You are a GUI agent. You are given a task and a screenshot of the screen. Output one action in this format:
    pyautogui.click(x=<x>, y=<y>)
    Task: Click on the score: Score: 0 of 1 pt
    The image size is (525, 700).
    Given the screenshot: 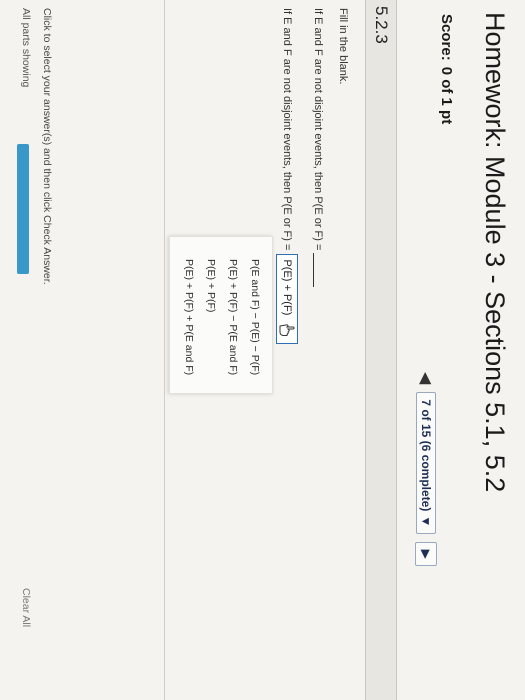 What is the action you would take?
    pyautogui.click(x=447, y=350)
    